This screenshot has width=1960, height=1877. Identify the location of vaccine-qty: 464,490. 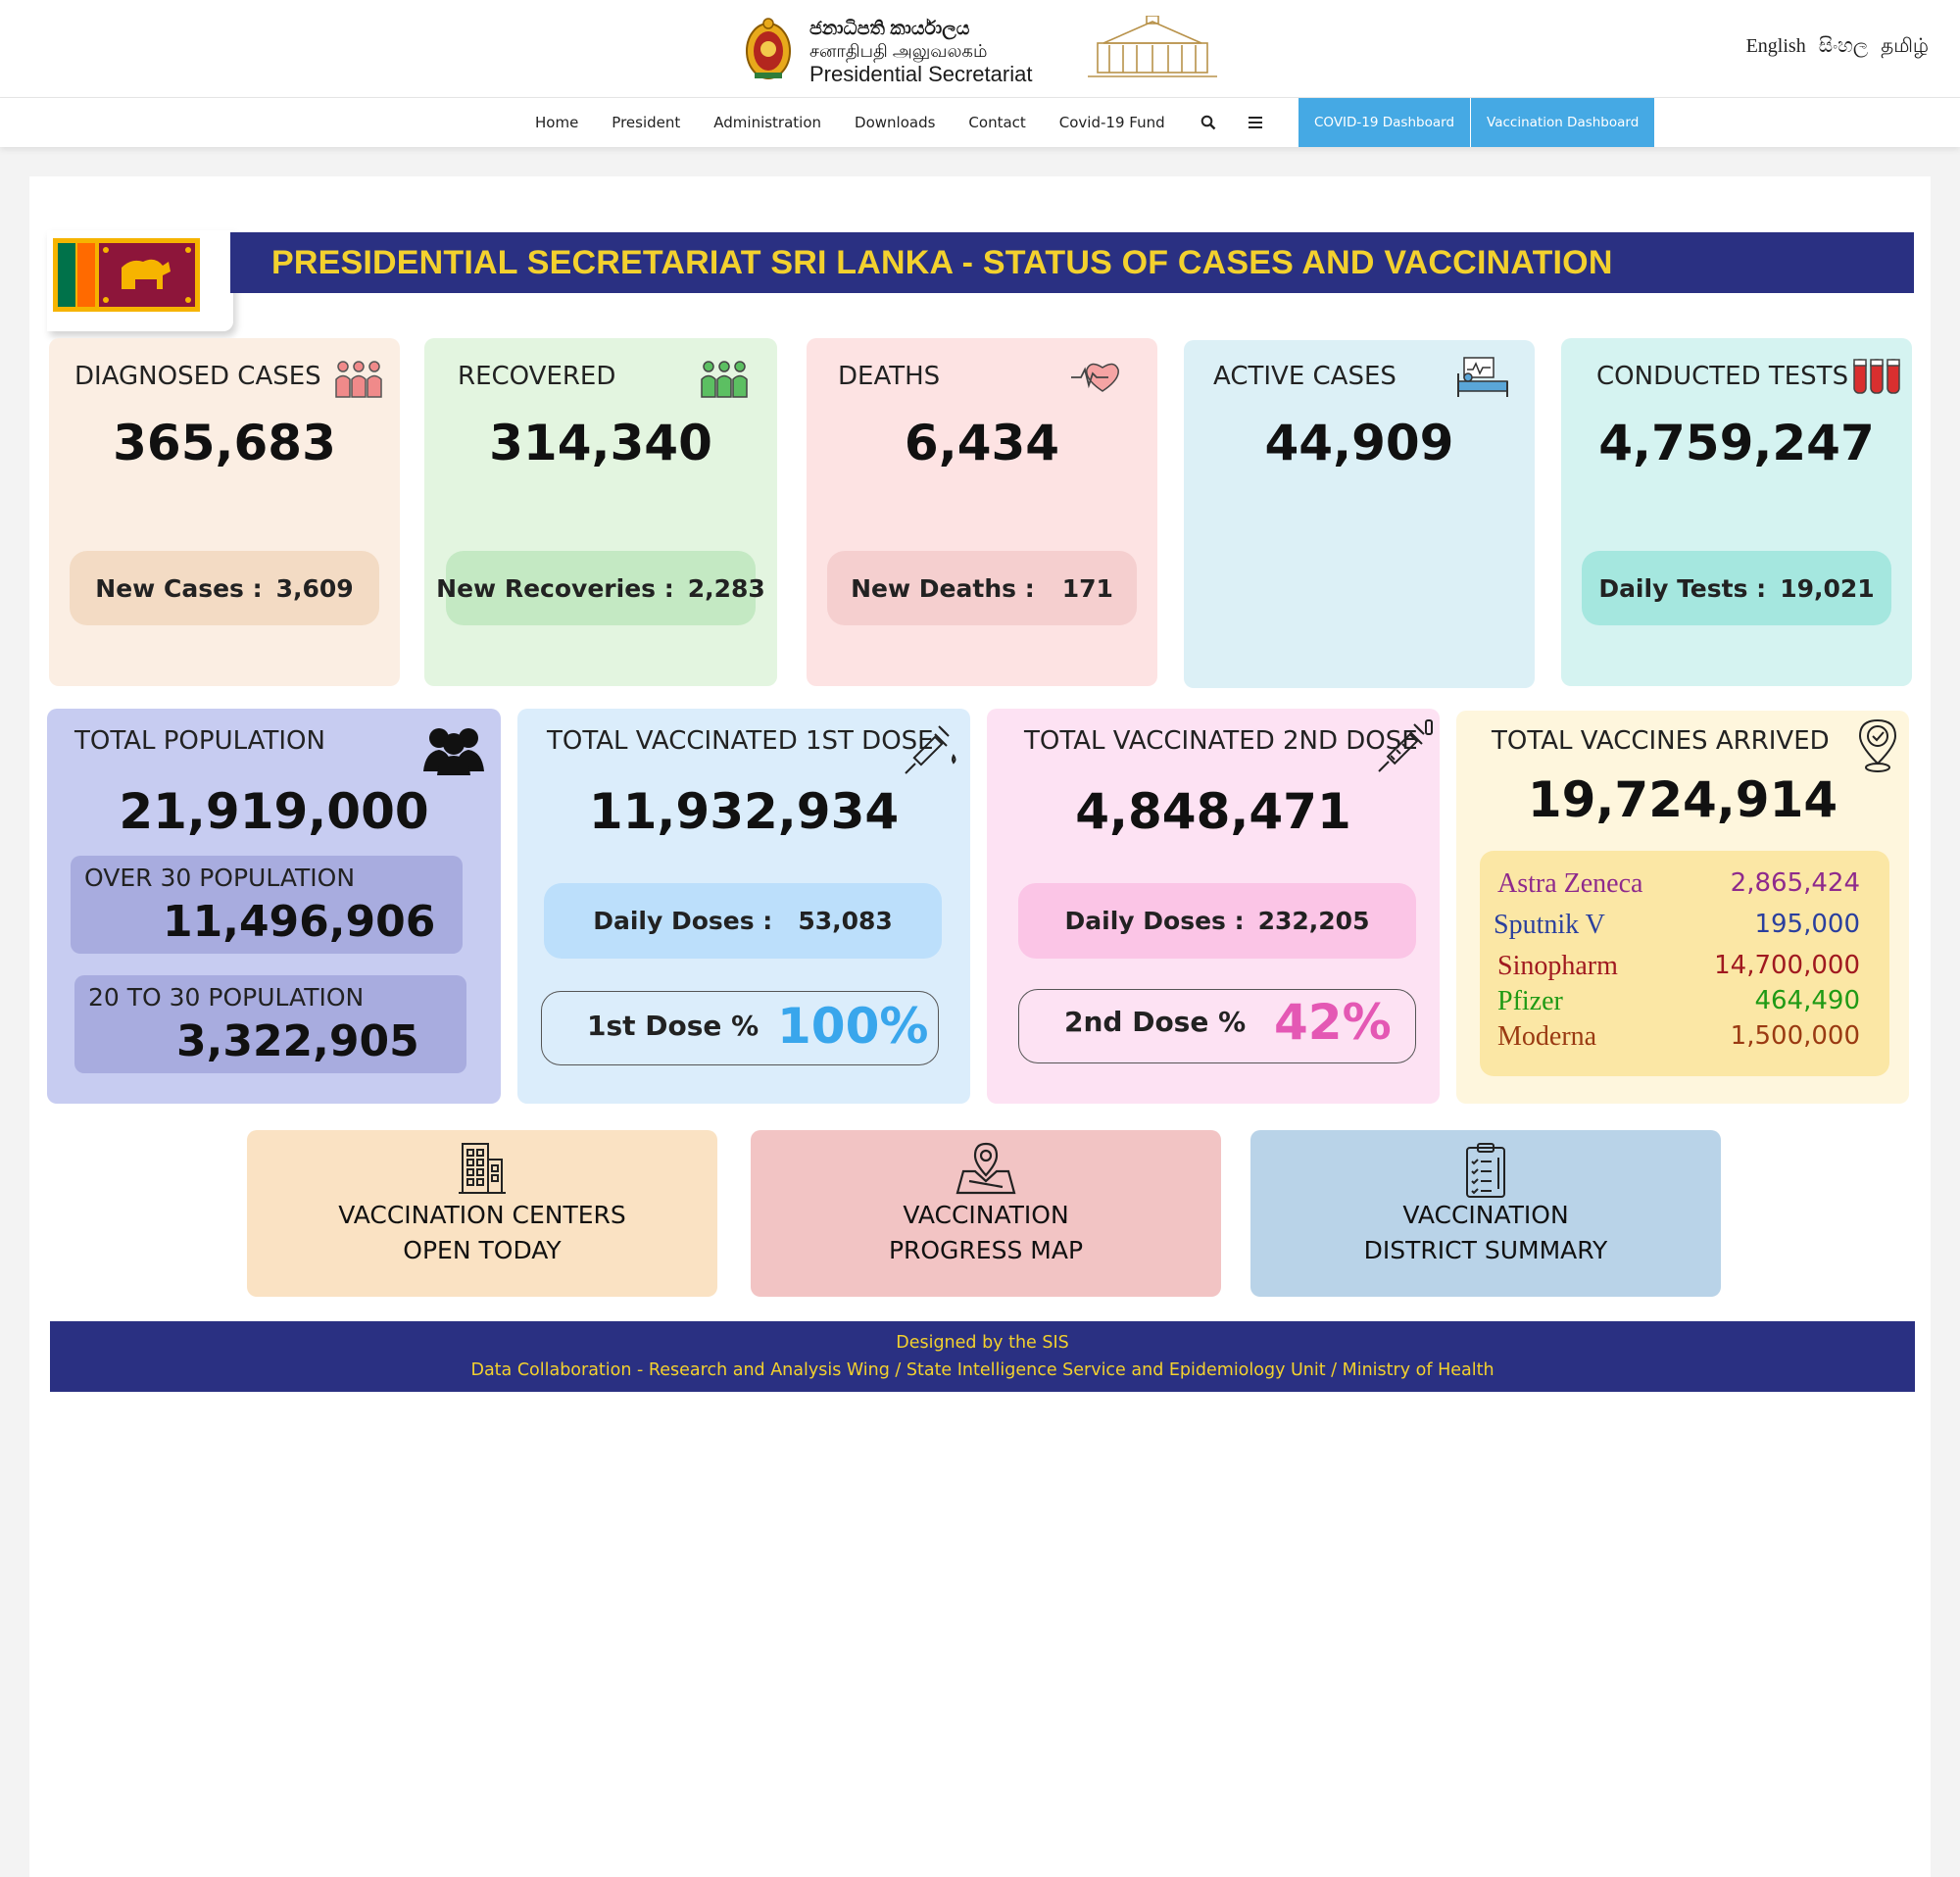
(1807, 1000).